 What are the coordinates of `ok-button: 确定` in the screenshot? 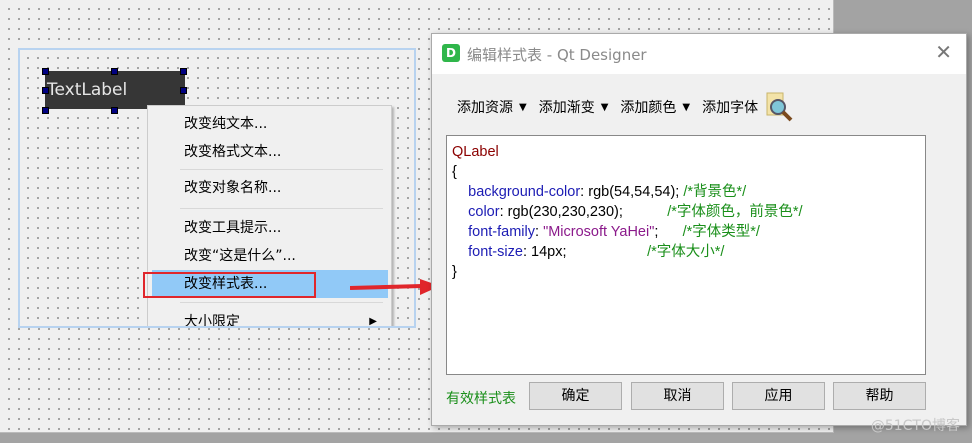 It's located at (575, 396).